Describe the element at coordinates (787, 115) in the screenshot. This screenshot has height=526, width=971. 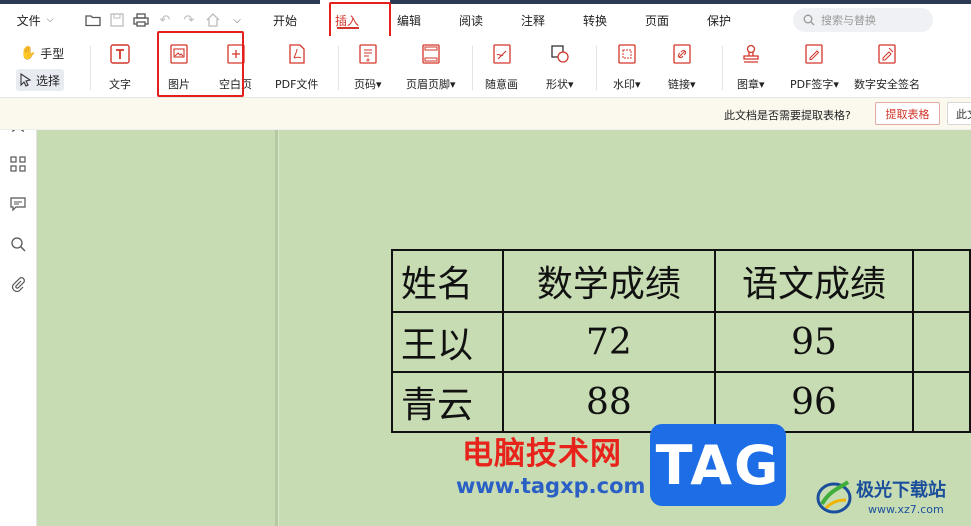
I see `notice-text: 此文档是否需要提取表格?` at that location.